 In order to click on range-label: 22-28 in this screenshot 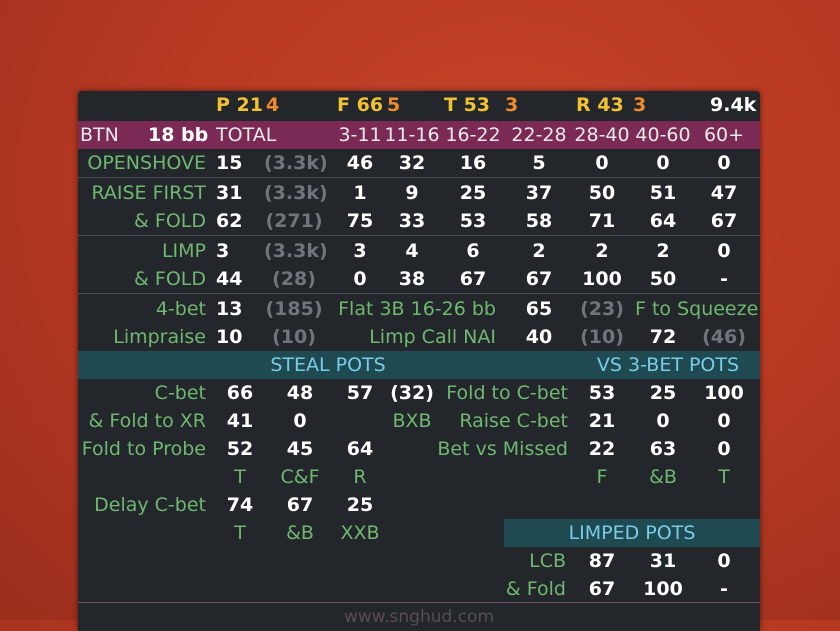, I will do `click(539, 135)`.